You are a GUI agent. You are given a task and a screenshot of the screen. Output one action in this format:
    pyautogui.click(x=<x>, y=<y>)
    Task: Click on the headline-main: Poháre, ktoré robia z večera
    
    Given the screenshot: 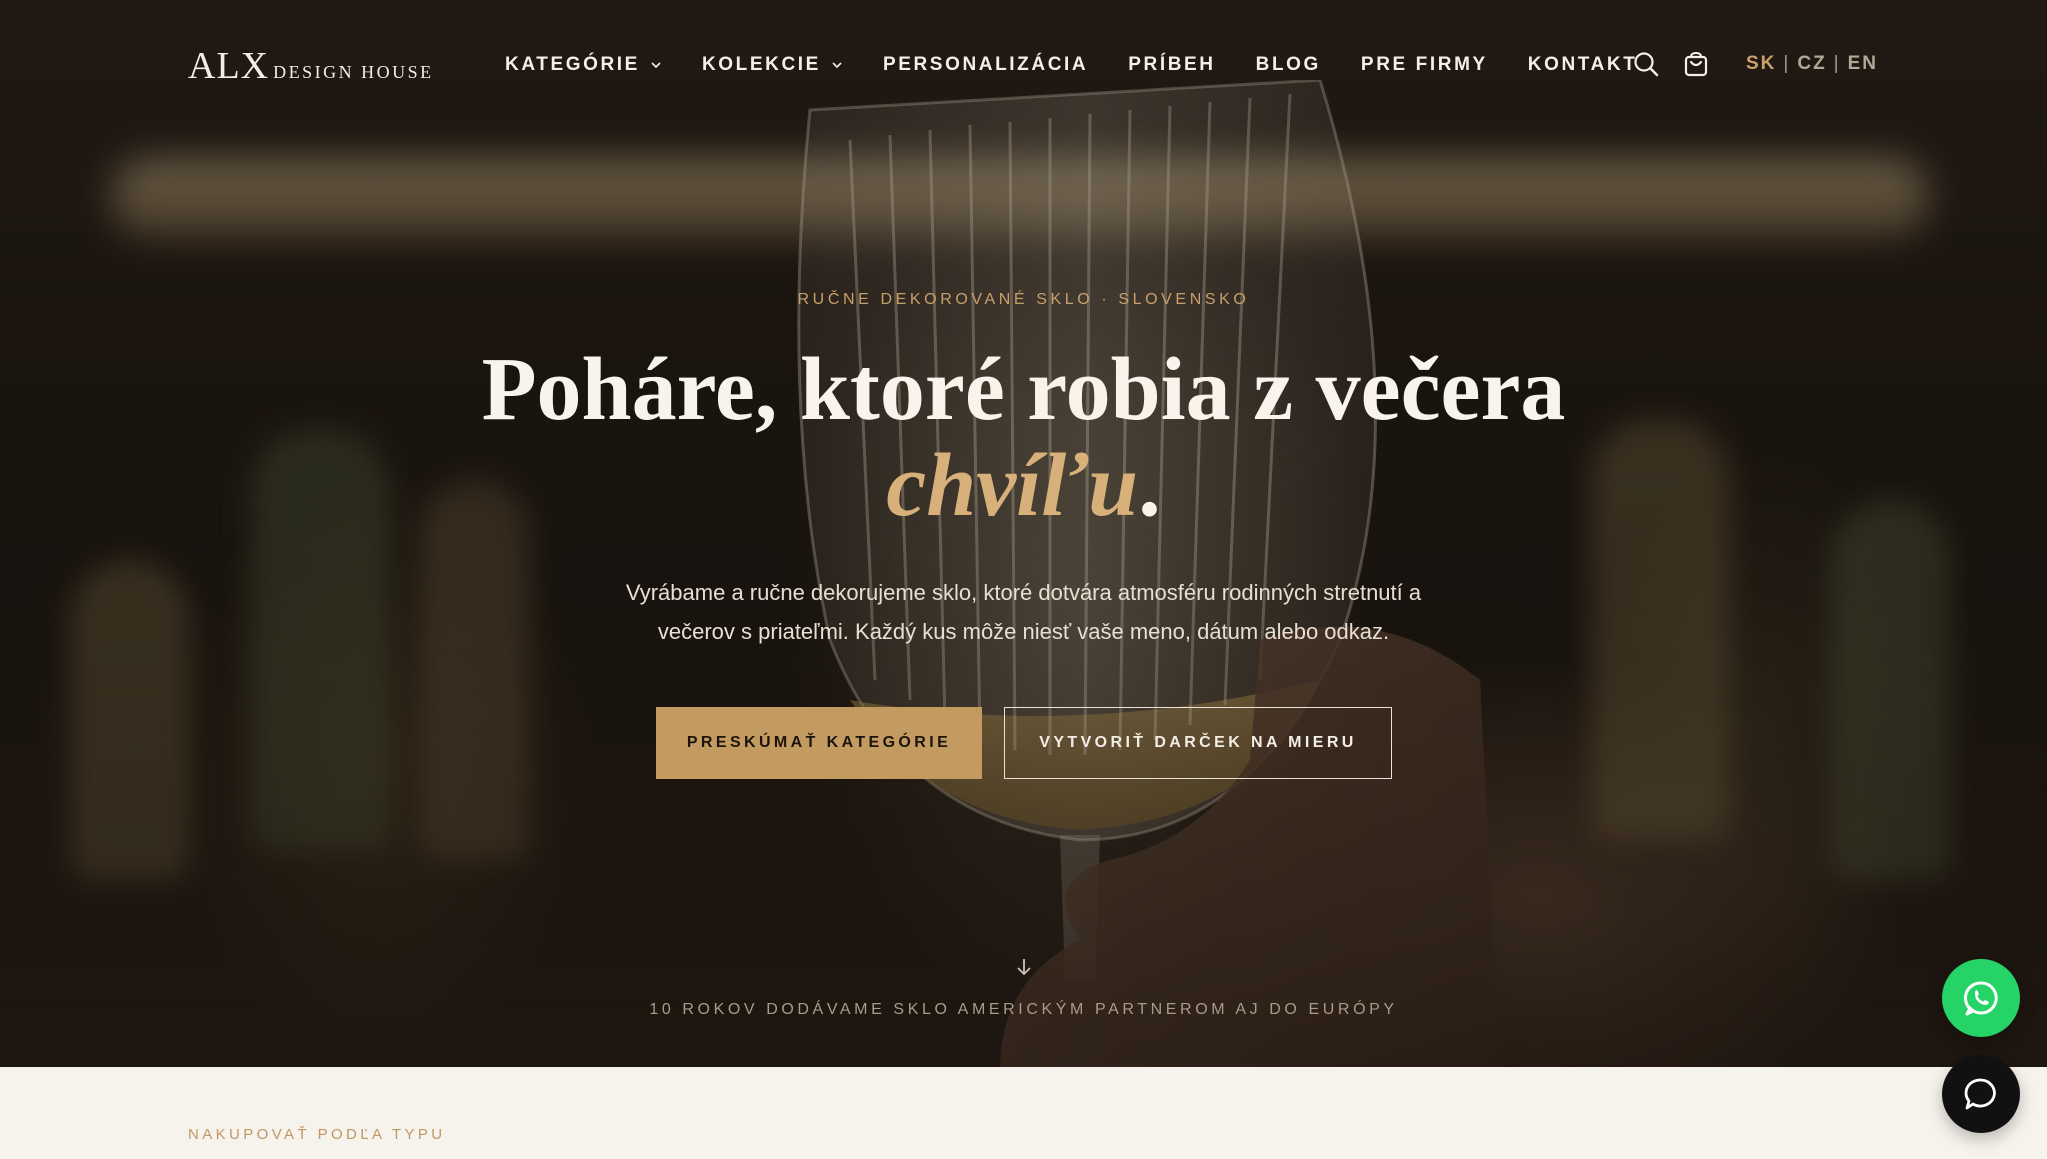 What is the action you would take?
    pyautogui.click(x=1023, y=389)
    